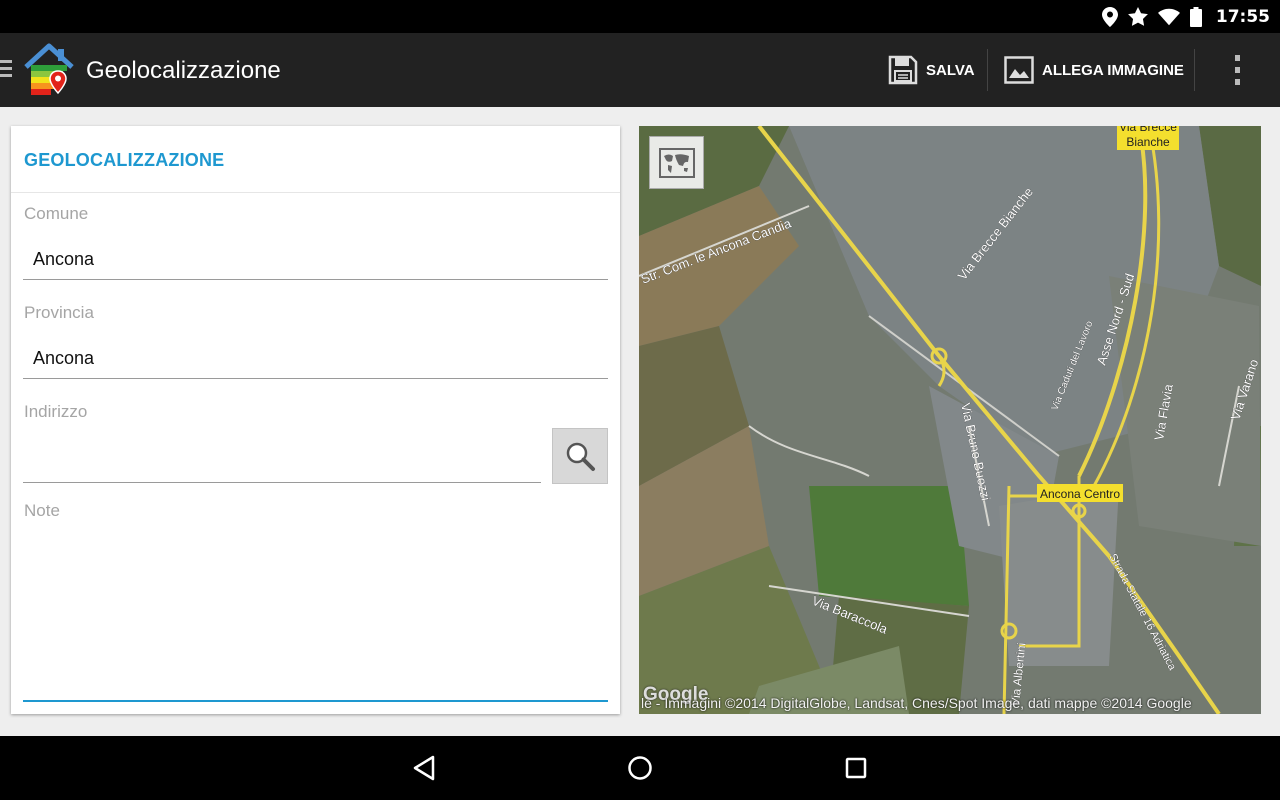 This screenshot has width=1280, height=800. I want to click on star-icon, so click(1137, 16).